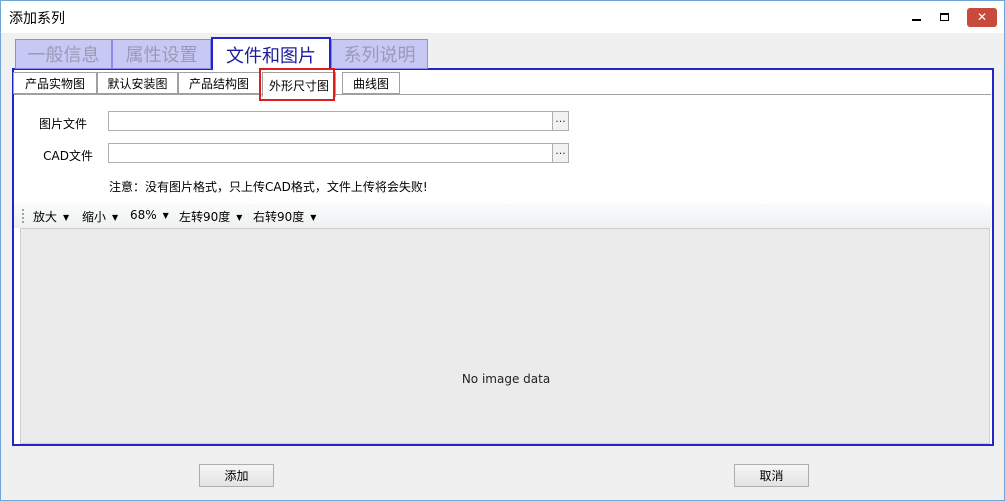  What do you see at coordinates (62, 124) in the screenshot?
I see `image-file-label: 图片文件` at bounding box center [62, 124].